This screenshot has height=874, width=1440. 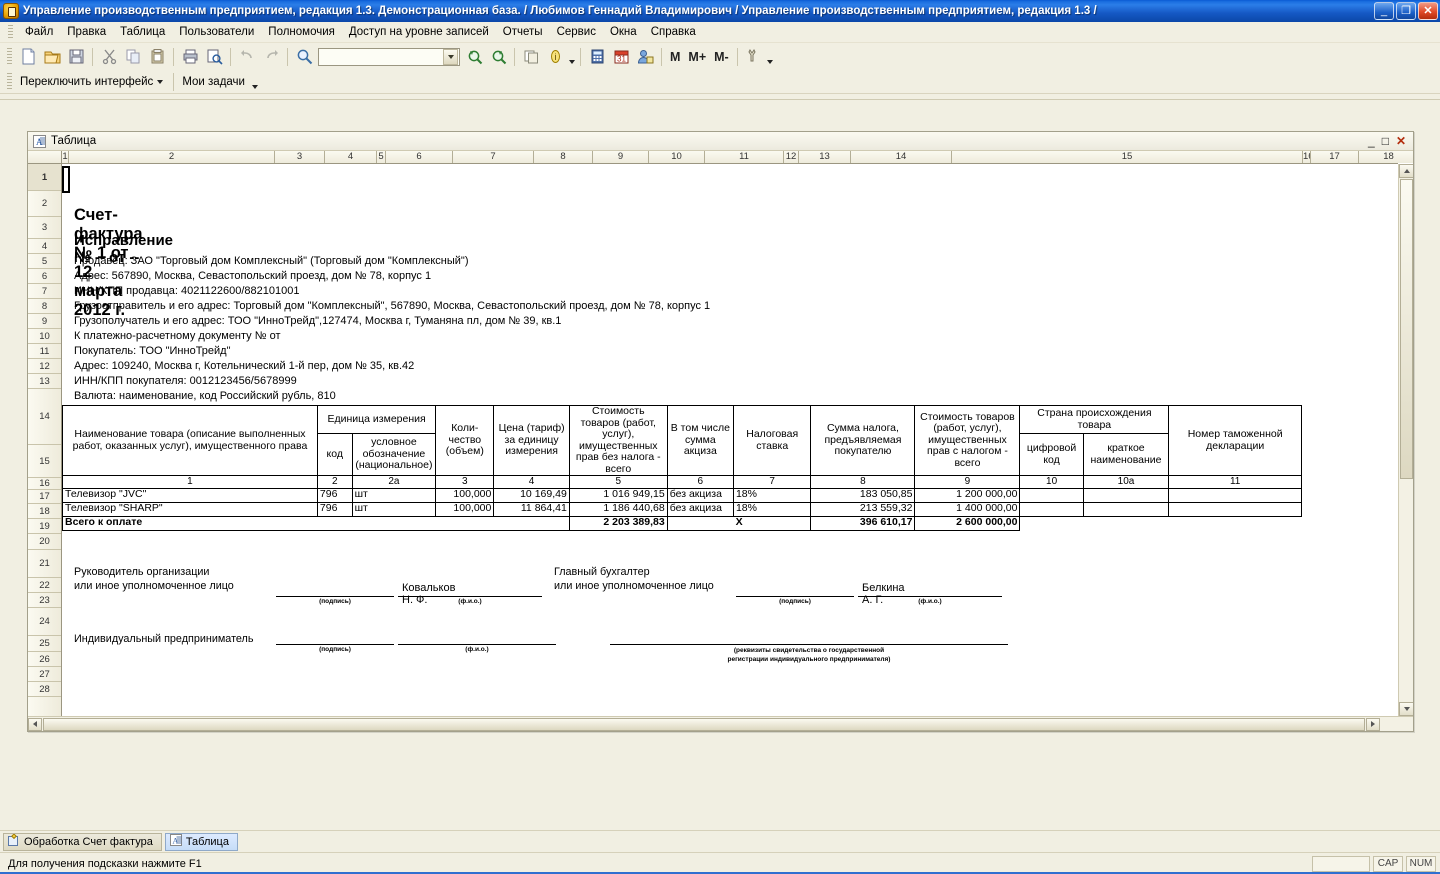 What do you see at coordinates (621, 57) in the screenshot?
I see `calendar-icon: 31` at bounding box center [621, 57].